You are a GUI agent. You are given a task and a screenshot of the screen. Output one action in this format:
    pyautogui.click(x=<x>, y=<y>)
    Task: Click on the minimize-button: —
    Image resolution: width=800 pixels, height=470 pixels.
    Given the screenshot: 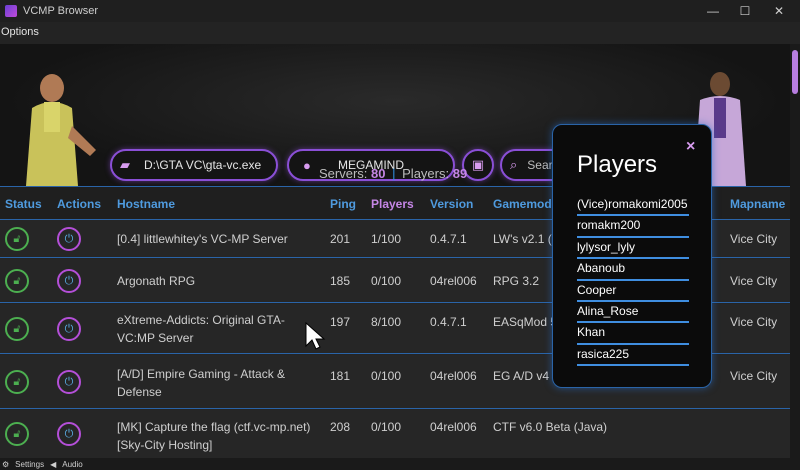 What is the action you would take?
    pyautogui.click(x=713, y=11)
    